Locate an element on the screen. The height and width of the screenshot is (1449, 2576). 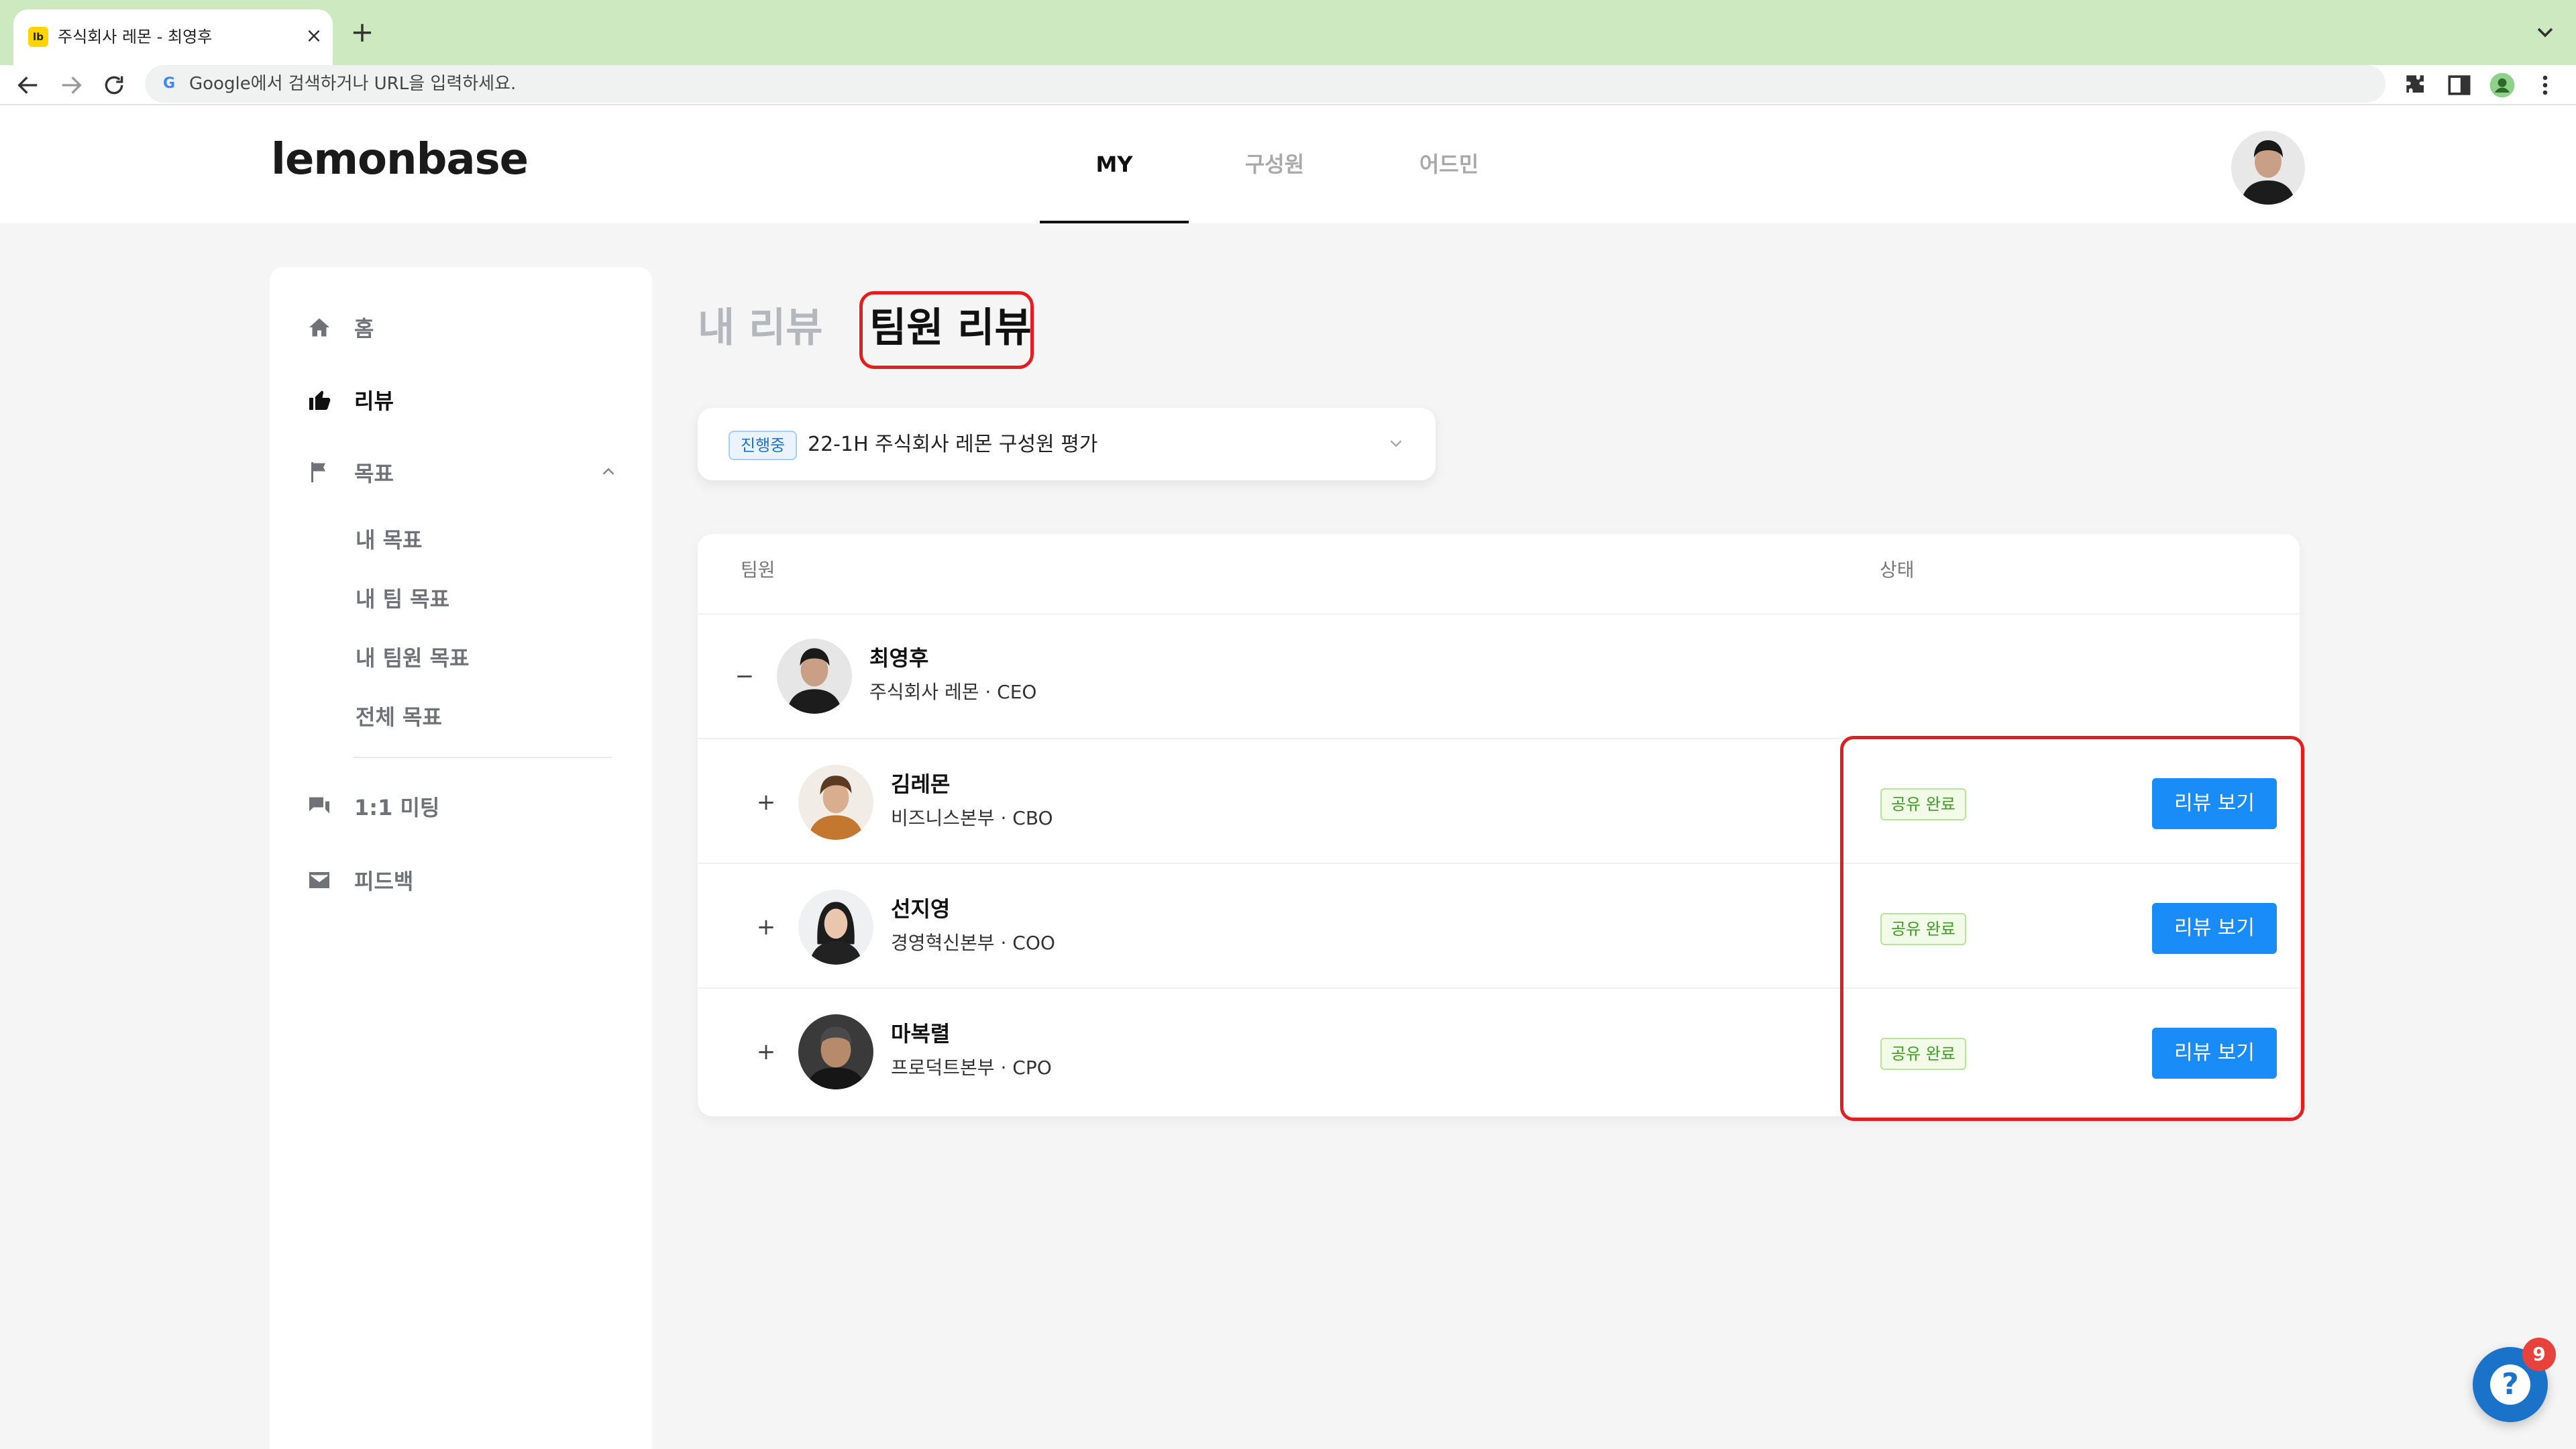
new-tab-button: + is located at coordinates (362, 32).